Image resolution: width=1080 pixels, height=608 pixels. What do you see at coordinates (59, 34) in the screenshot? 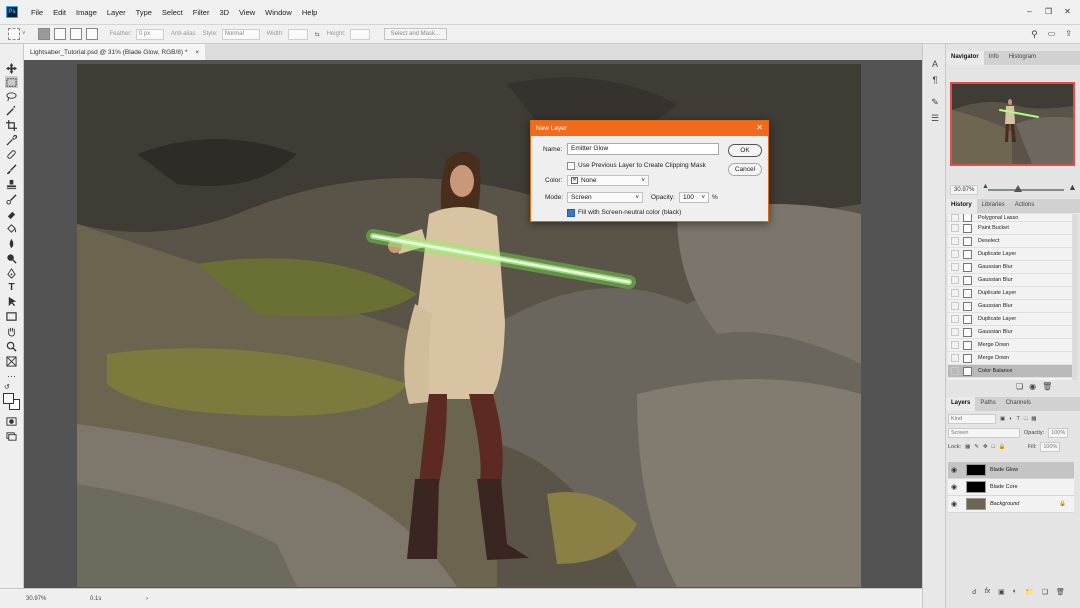
I see `add-selection-icon` at bounding box center [59, 34].